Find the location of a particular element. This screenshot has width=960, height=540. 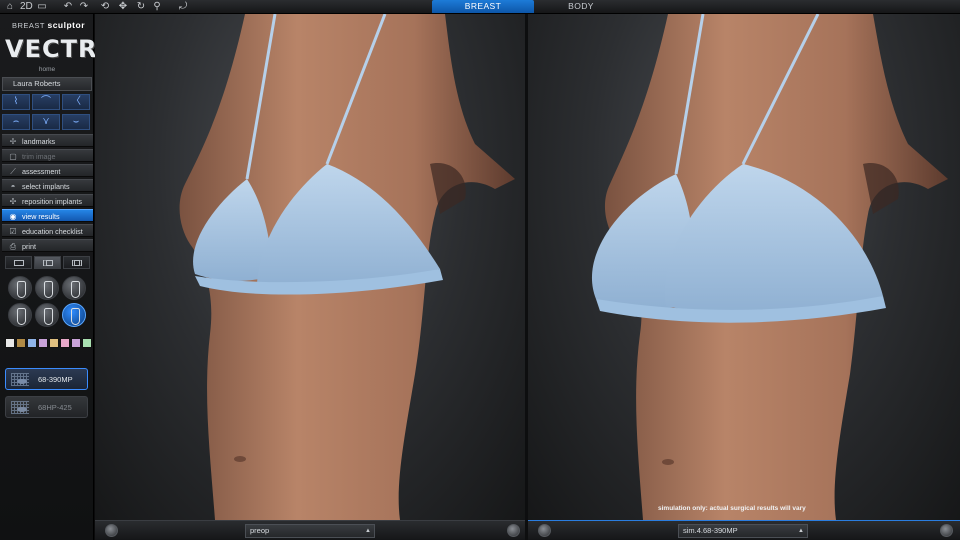

torso-xray-button is located at coordinates (20, 315).